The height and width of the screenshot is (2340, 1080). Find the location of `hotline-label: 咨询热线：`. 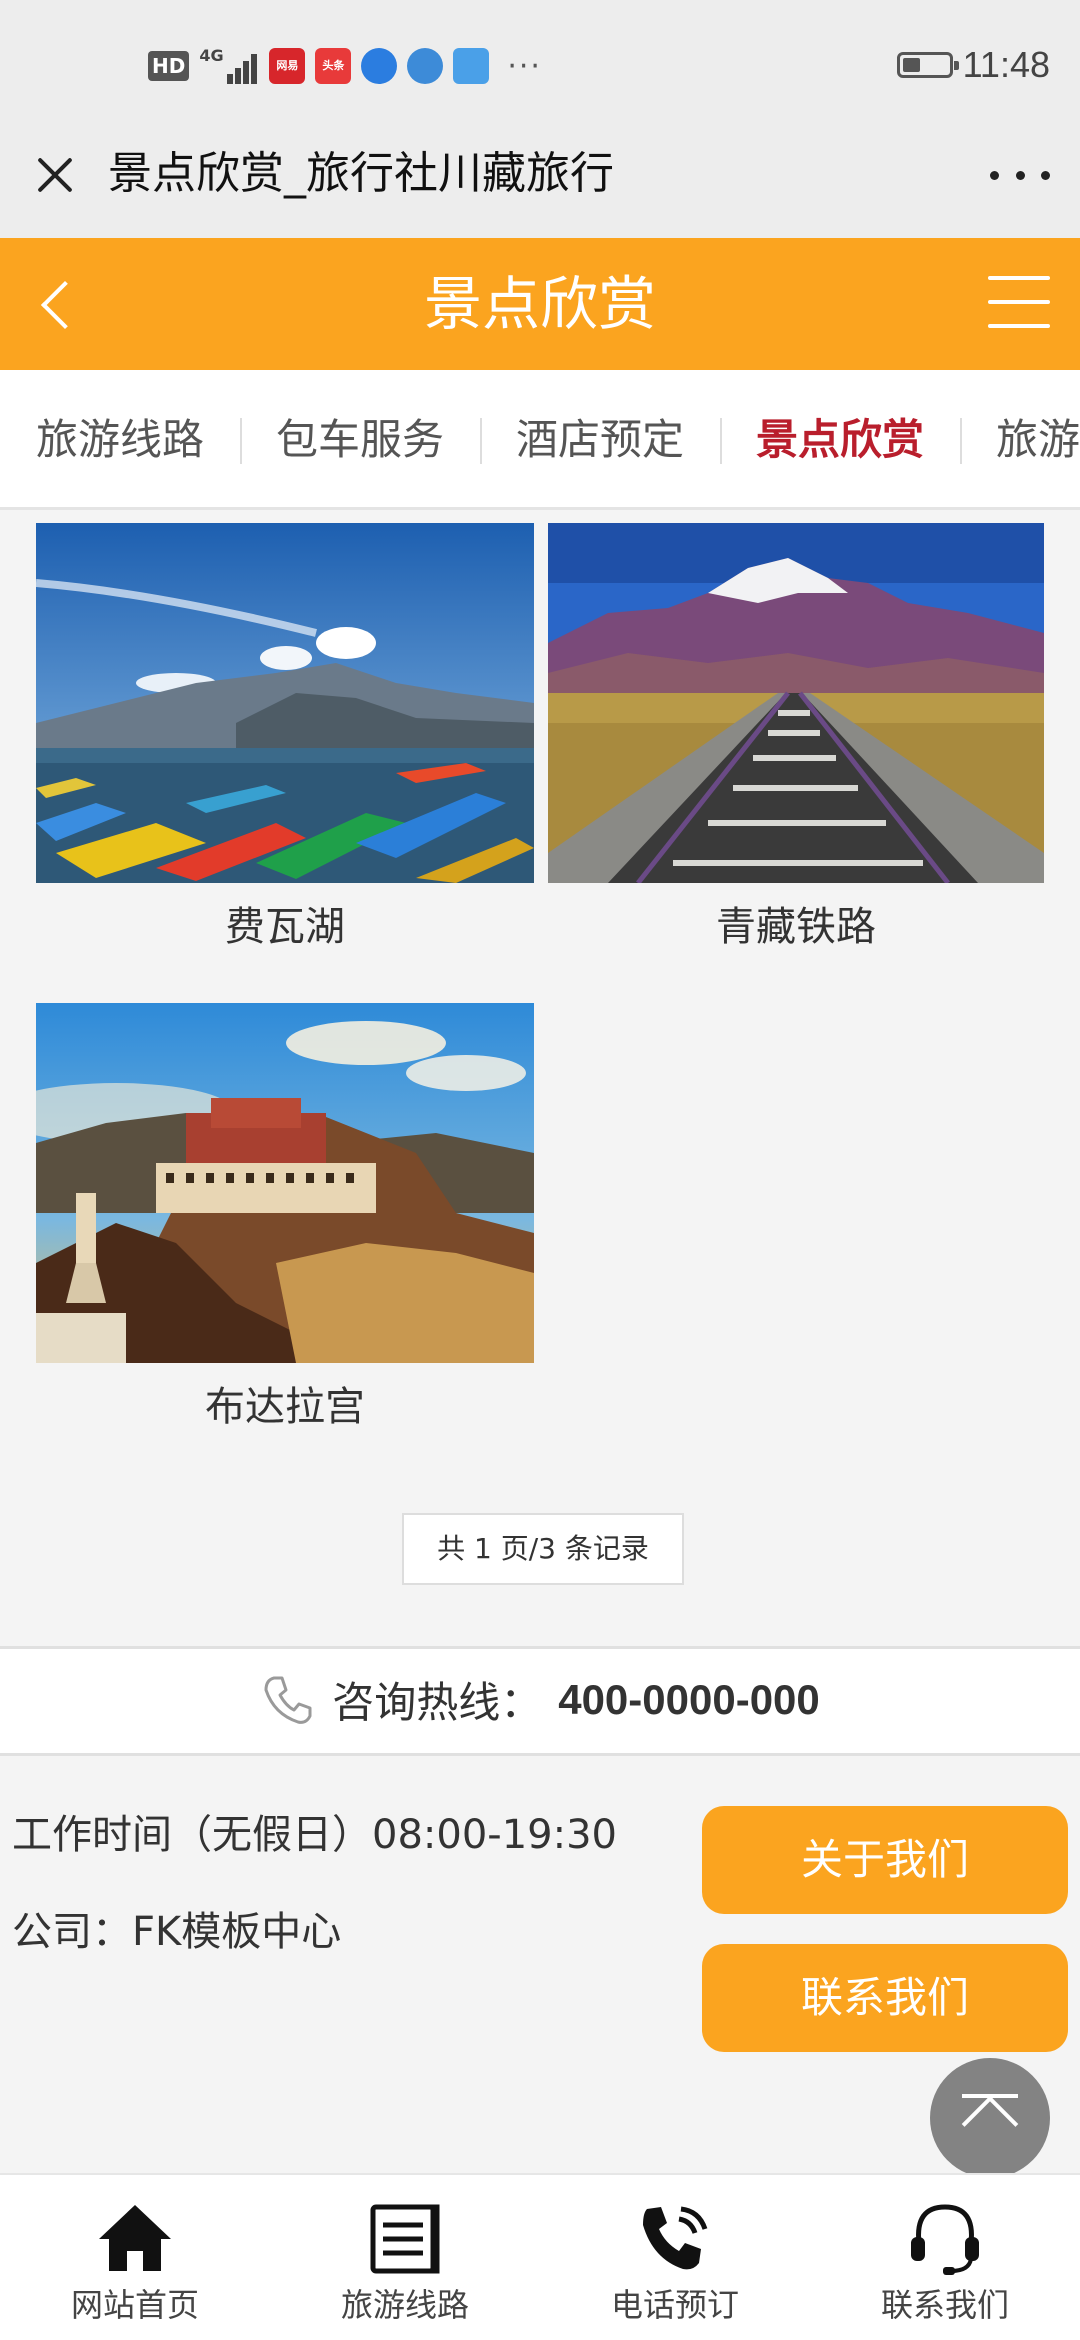

hotline-label: 咨询热线： is located at coordinates (437, 1702).